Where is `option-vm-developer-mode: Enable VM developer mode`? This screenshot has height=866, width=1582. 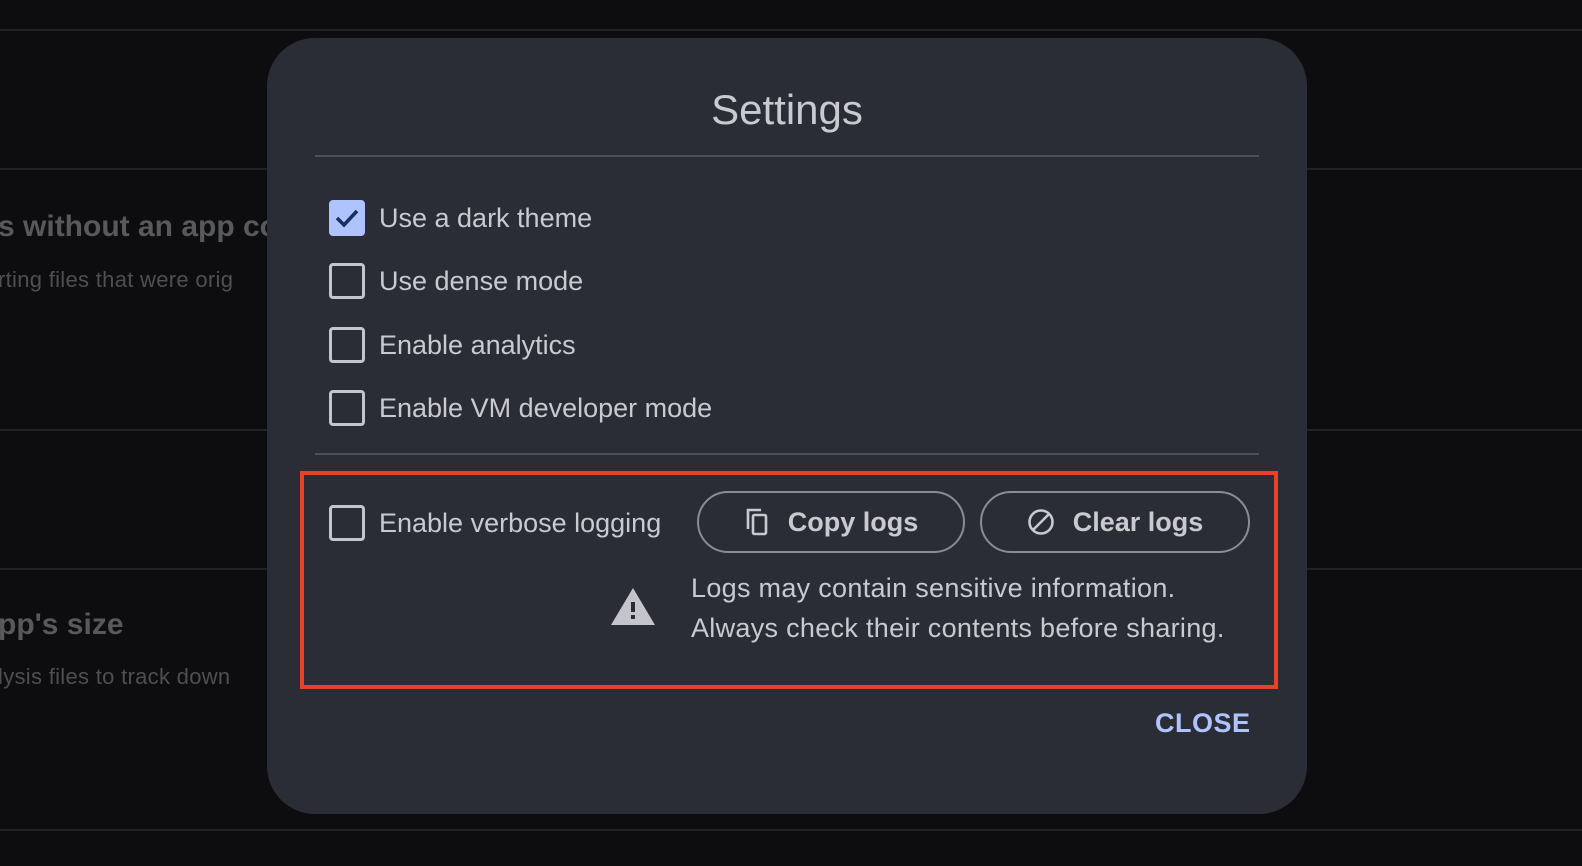 option-vm-developer-mode: Enable VM developer mode is located at coordinates (520, 408).